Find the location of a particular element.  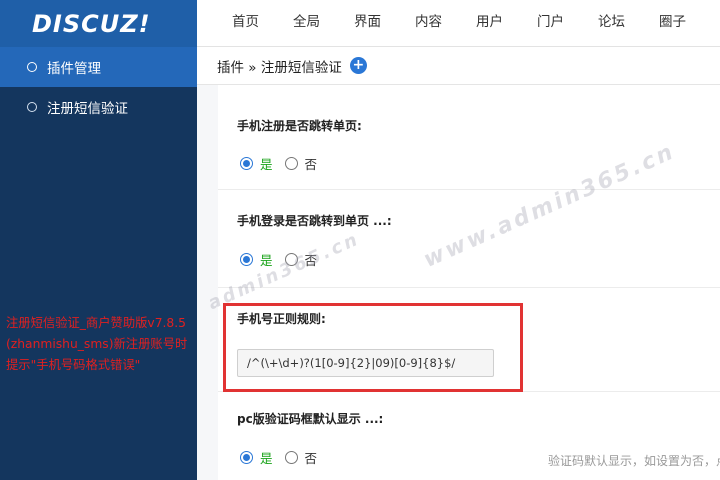

section-title: 手机登录是否跳转到单页 ...: is located at coordinates (314, 221).